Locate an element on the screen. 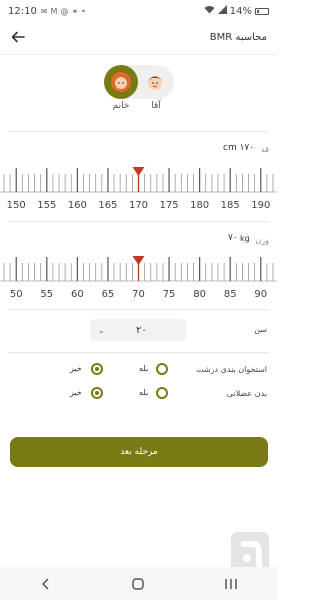  notification-icons: ✉ M @ ⚭ • is located at coordinates (63, 11).